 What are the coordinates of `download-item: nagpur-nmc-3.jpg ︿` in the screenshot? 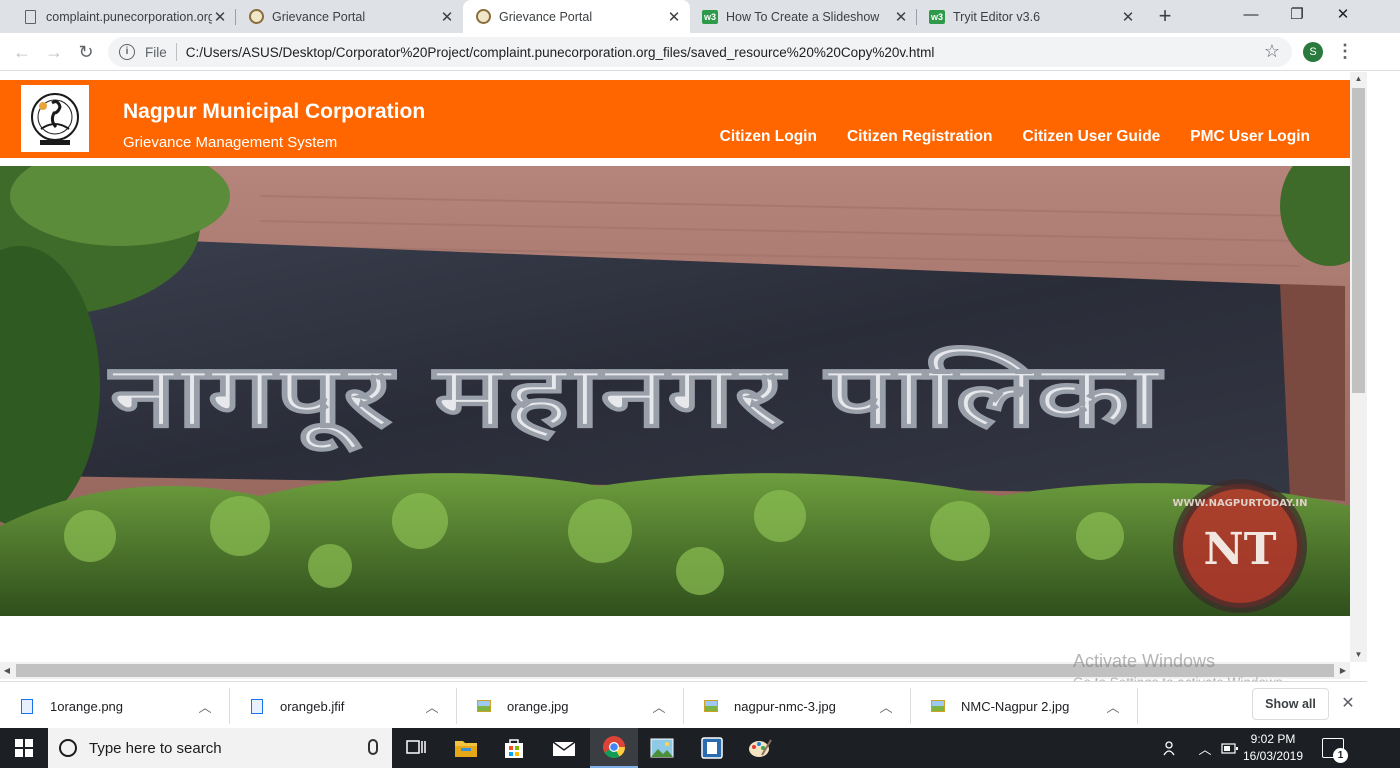 It's located at (797, 706).